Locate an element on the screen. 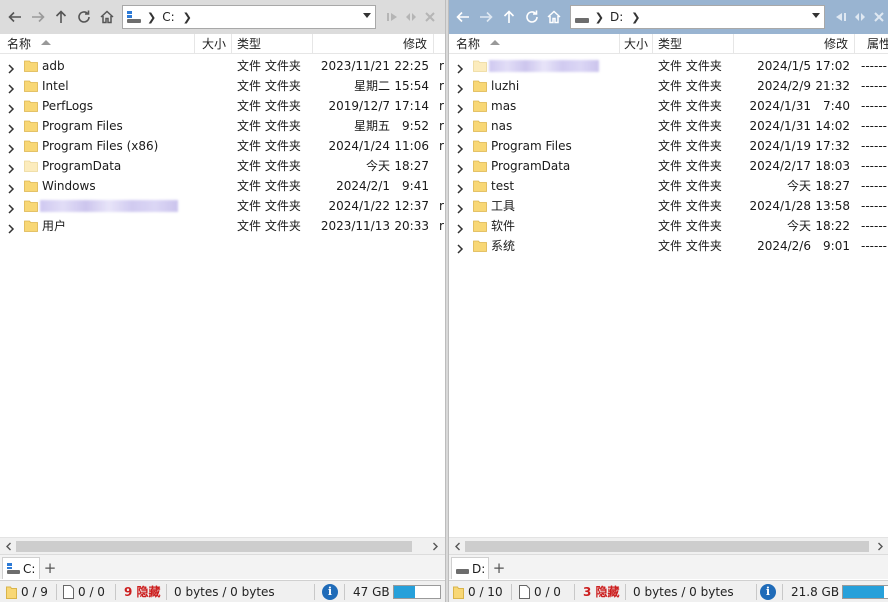 This screenshot has width=888, height=602. column-attributes: 属性 is located at coordinates (871, 44).